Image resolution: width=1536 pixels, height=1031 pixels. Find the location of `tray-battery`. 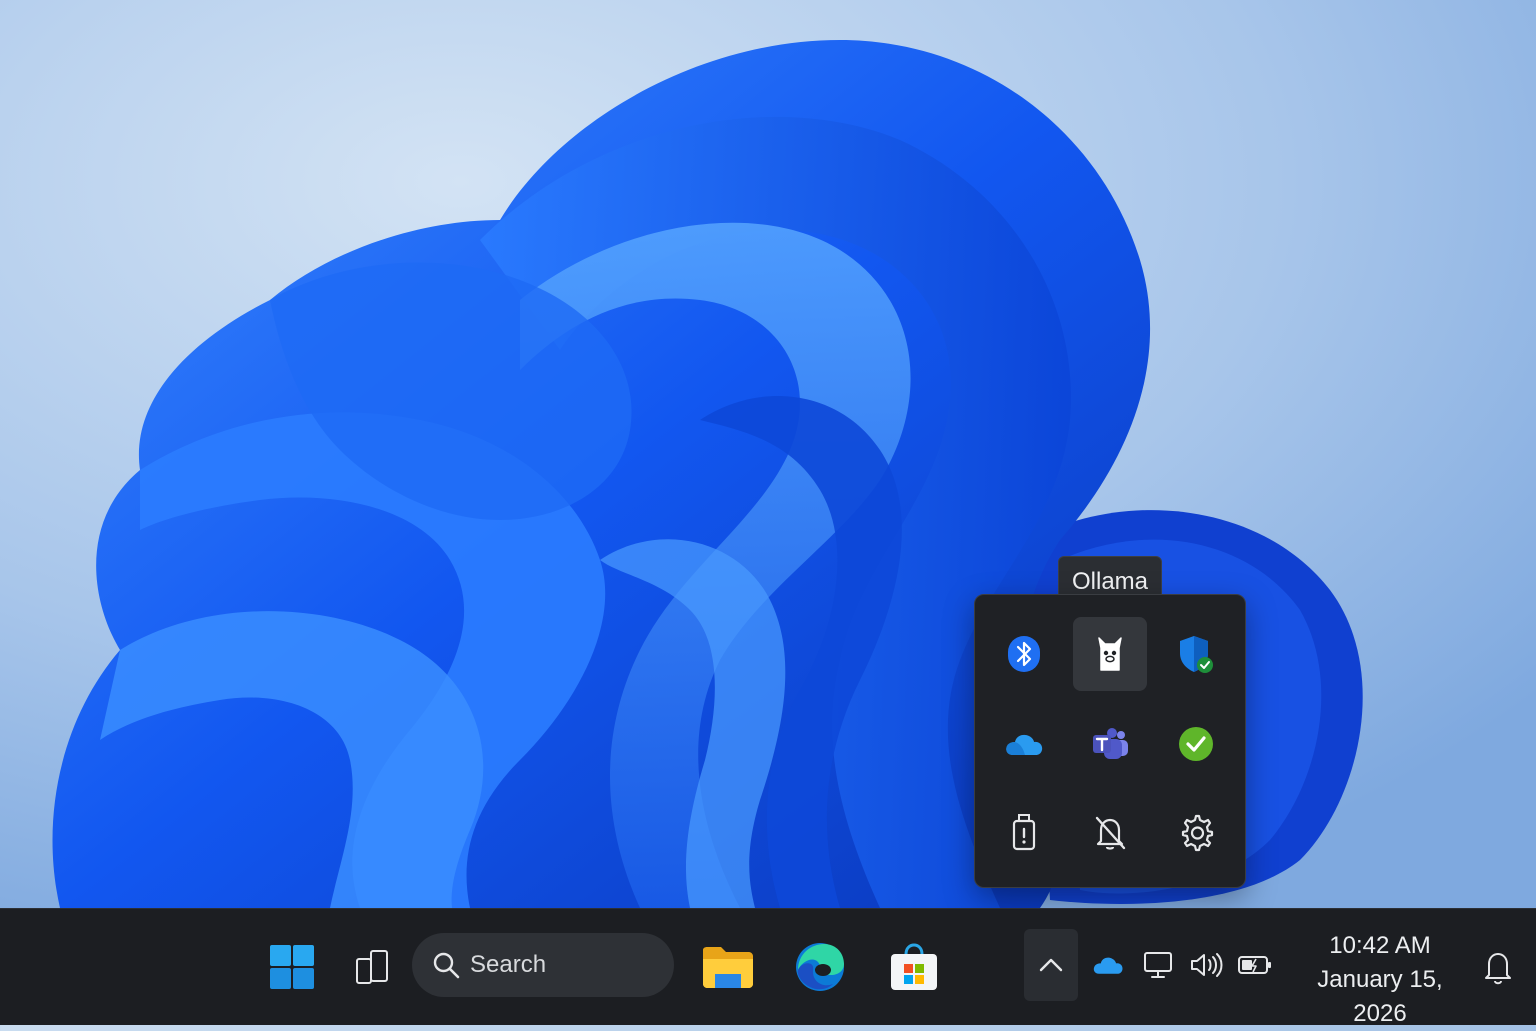

tray-battery is located at coordinates (1255, 965).